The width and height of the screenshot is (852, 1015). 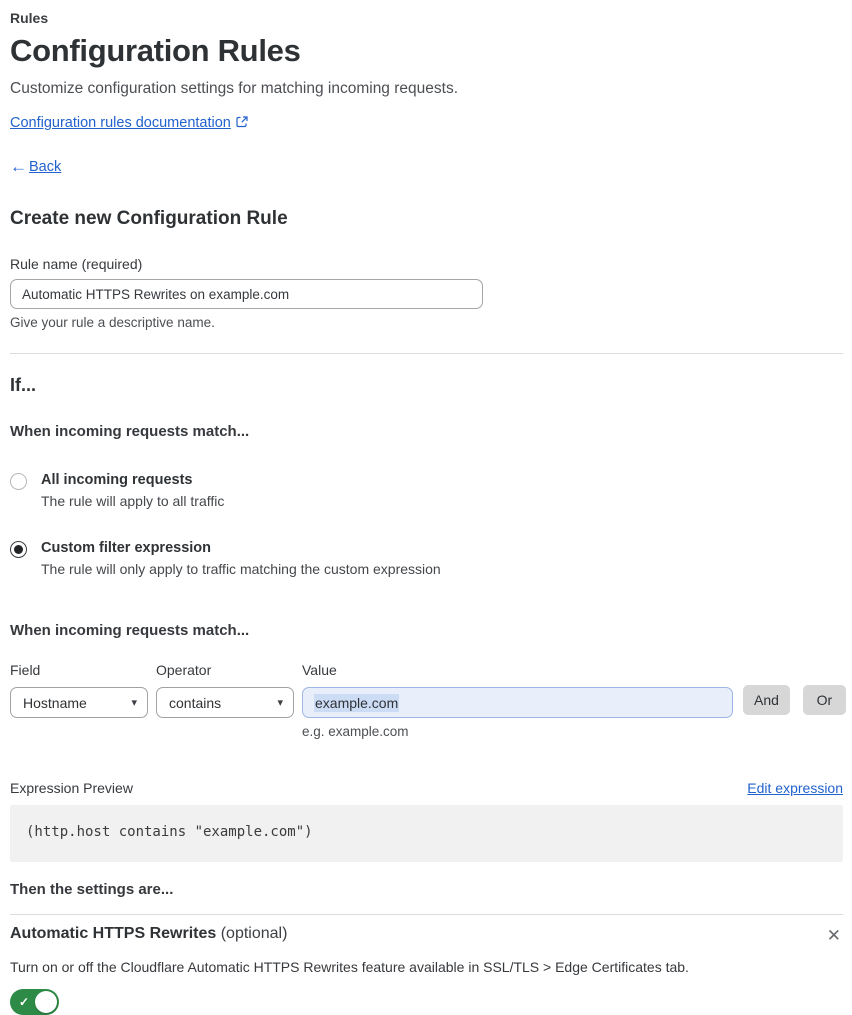 I want to click on radio-option-description: The rule will apply to all traffic, so click(x=133, y=501).